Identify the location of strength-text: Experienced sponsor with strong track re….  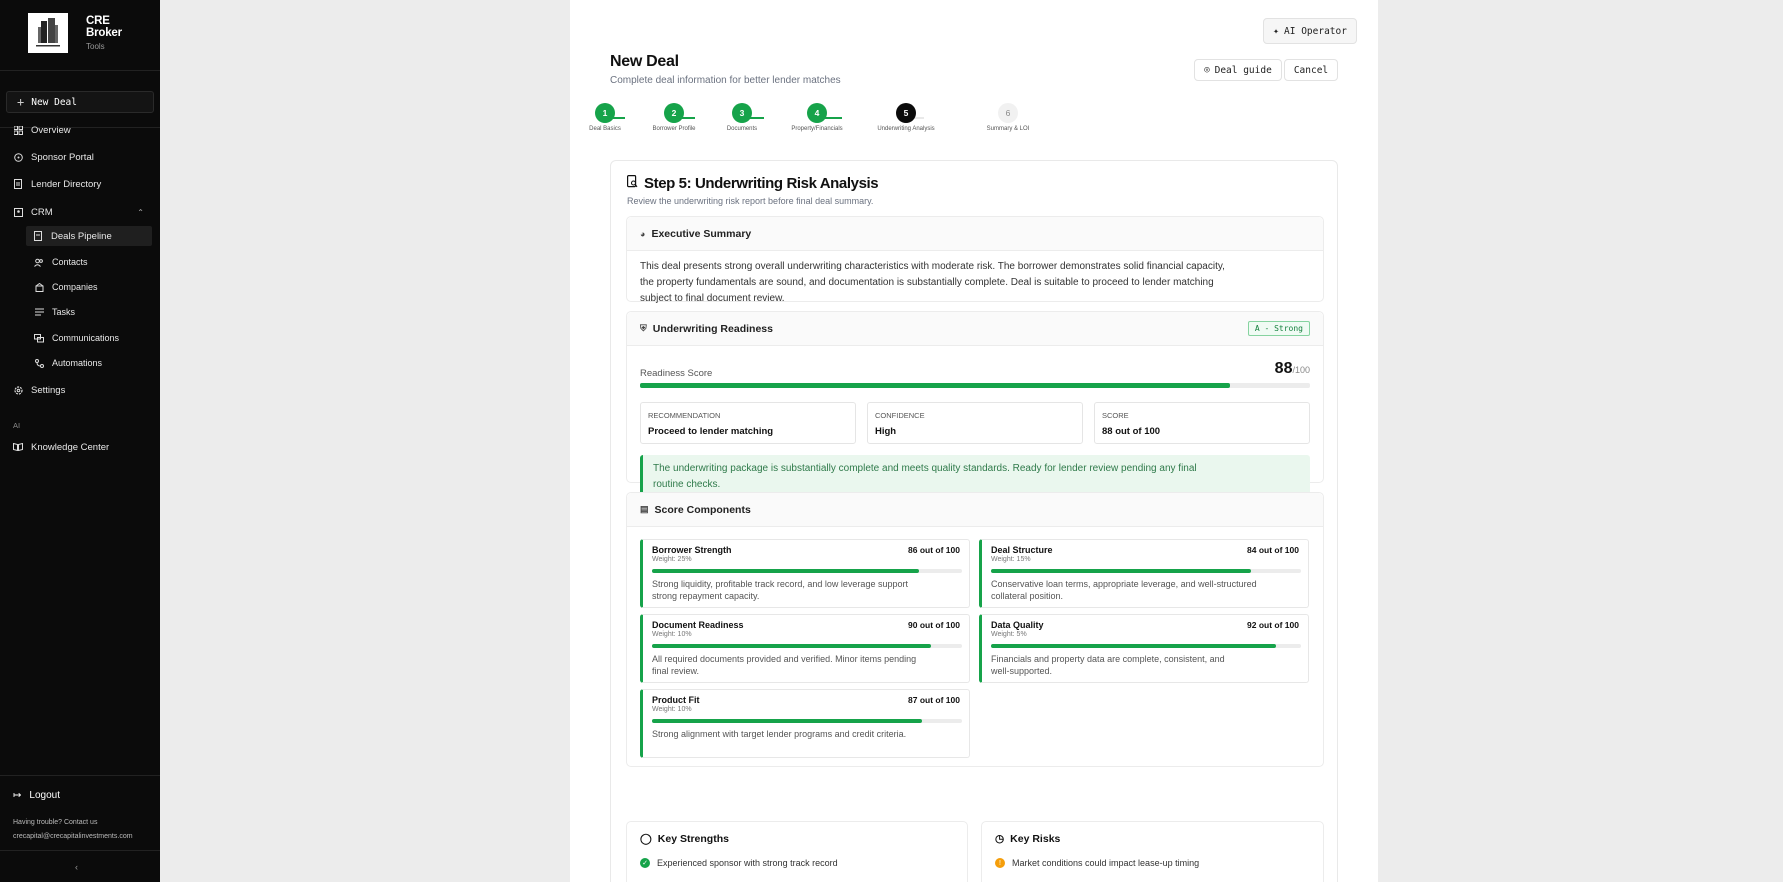
(747, 863).